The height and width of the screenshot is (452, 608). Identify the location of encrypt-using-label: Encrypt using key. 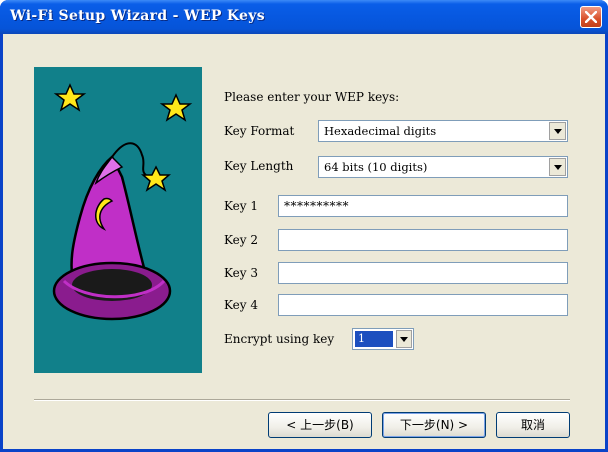
(279, 339).